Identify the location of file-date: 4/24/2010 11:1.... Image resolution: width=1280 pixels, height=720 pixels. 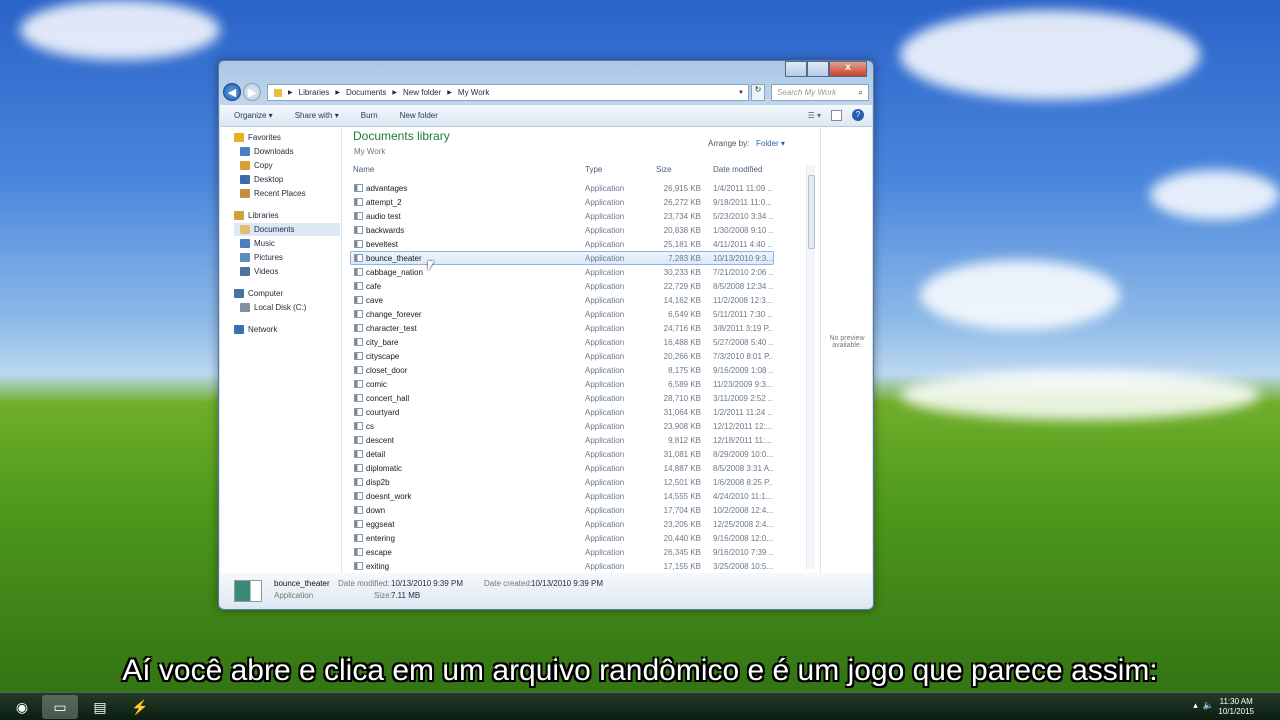
(743, 496).